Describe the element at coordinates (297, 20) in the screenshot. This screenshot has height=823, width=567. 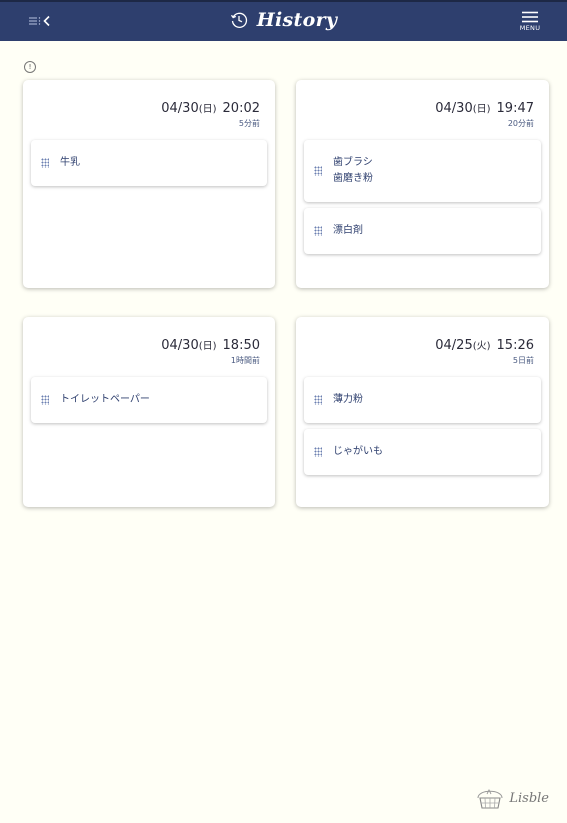
I see `page-title: History` at that location.